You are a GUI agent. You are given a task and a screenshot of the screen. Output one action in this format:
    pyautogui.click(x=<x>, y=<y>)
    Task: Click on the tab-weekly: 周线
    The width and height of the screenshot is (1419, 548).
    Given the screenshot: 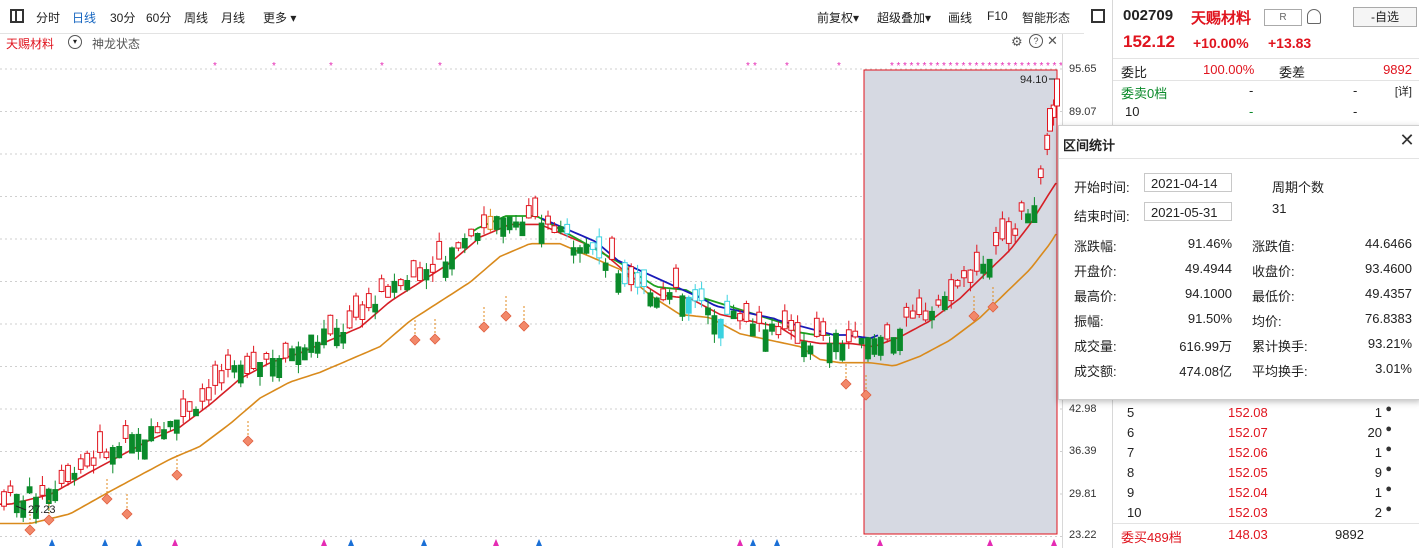 What is the action you would take?
    pyautogui.click(x=196, y=17)
    